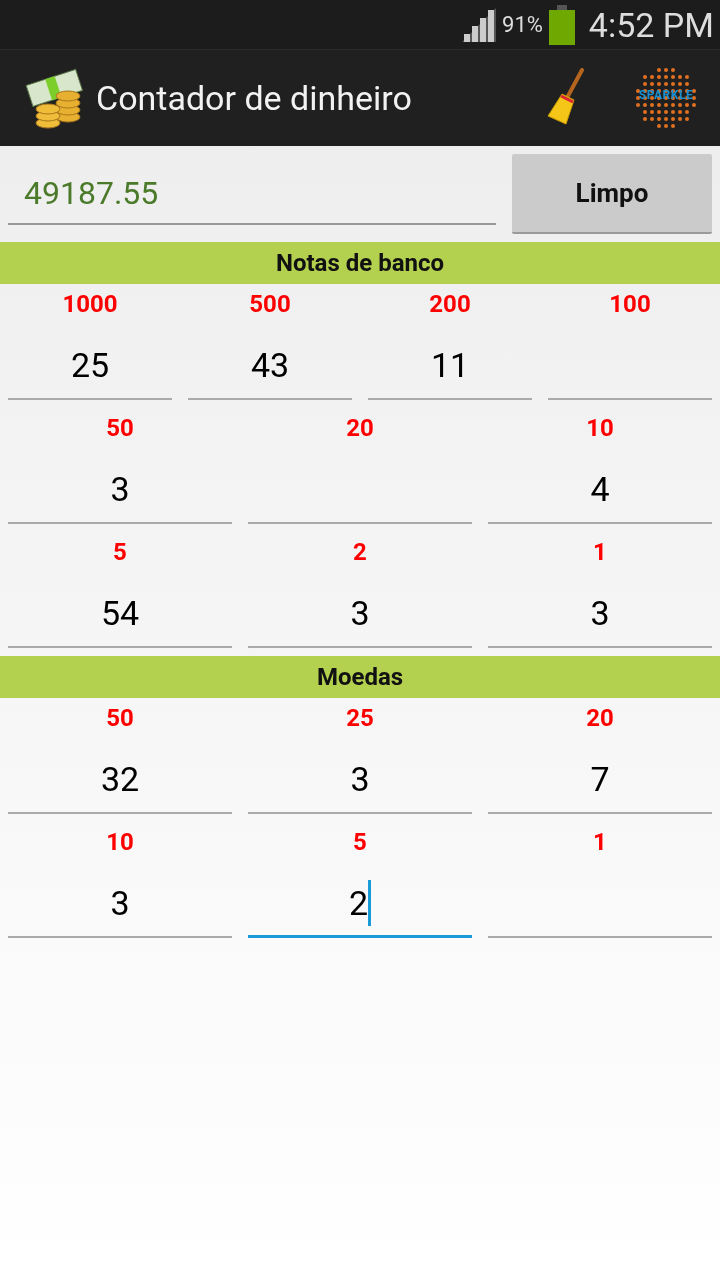  I want to click on money-coins-icon, so click(55, 98).